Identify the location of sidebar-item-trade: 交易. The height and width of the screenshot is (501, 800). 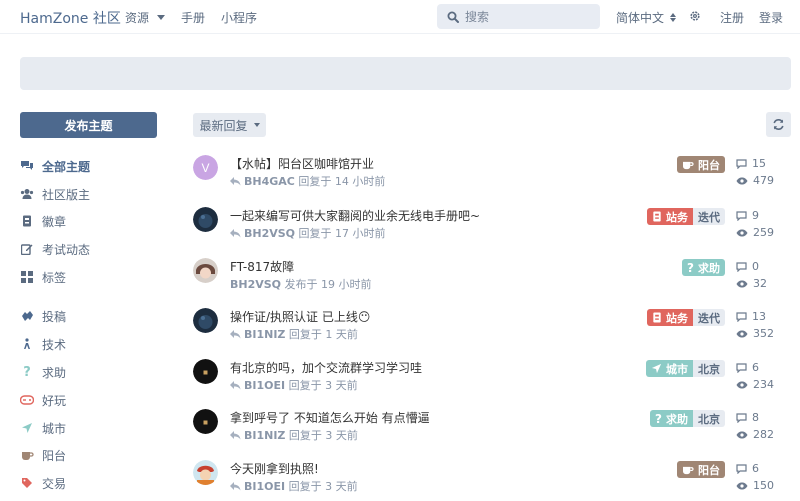
(43, 483).